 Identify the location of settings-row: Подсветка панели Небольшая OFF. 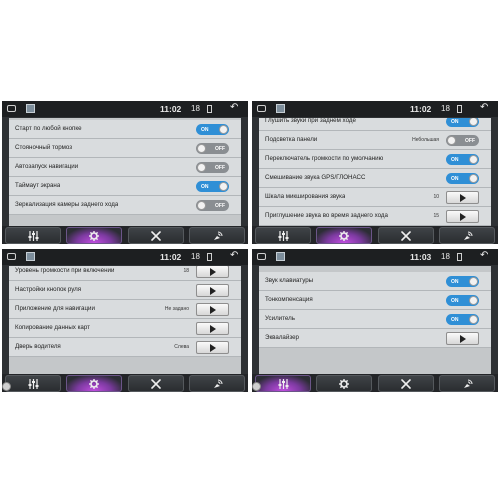
(375, 140).